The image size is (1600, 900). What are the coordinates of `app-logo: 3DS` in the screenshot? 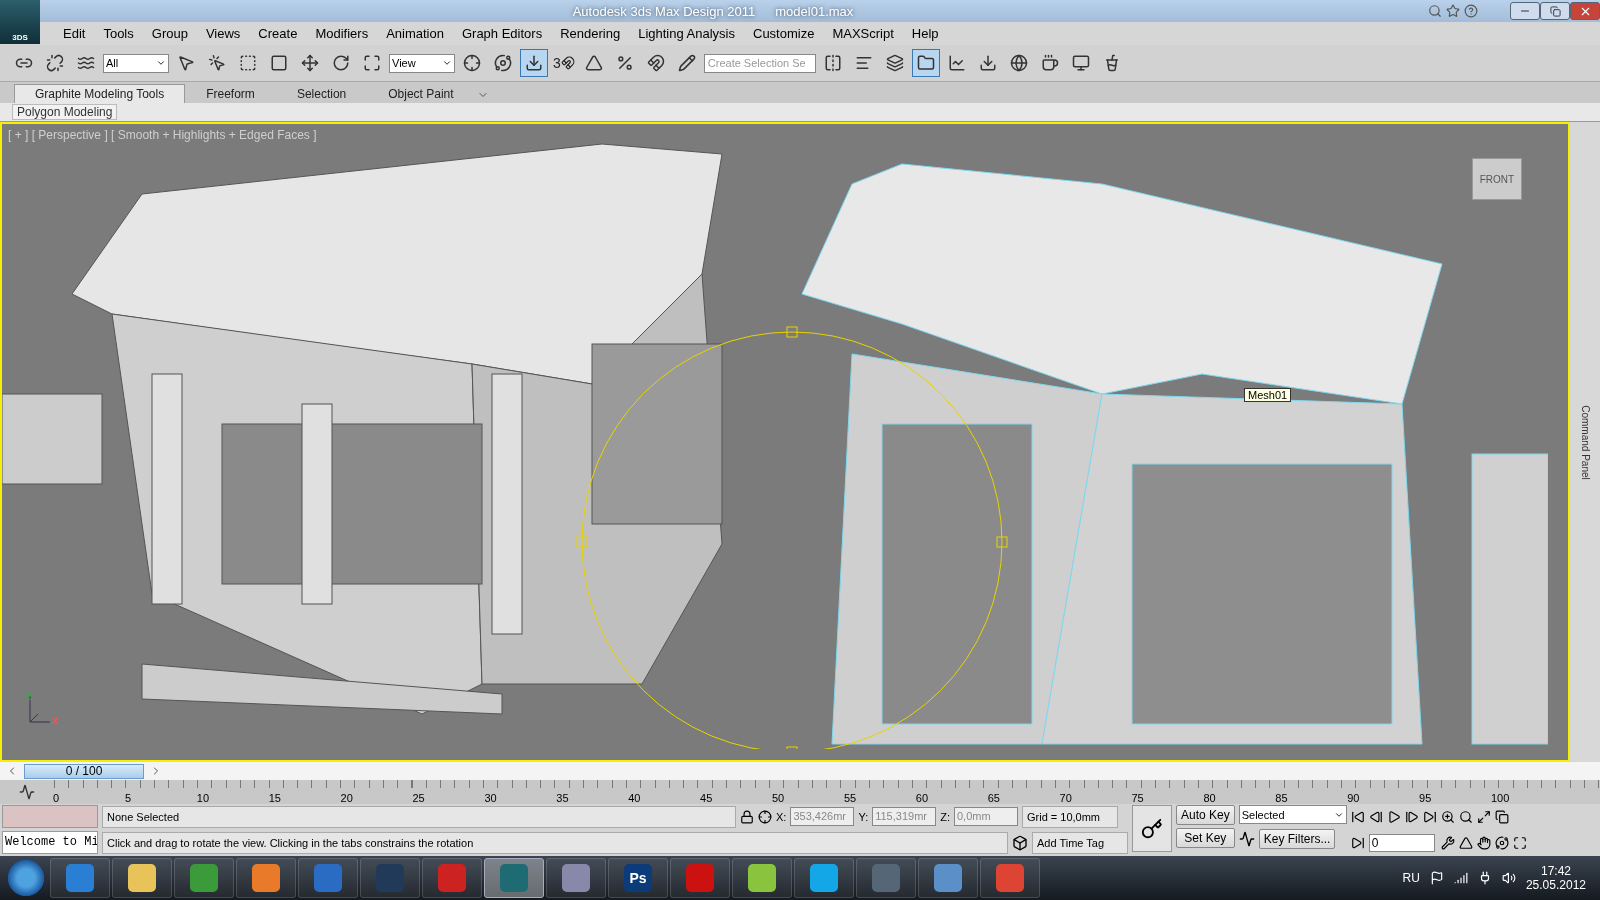 It's located at (20, 22).